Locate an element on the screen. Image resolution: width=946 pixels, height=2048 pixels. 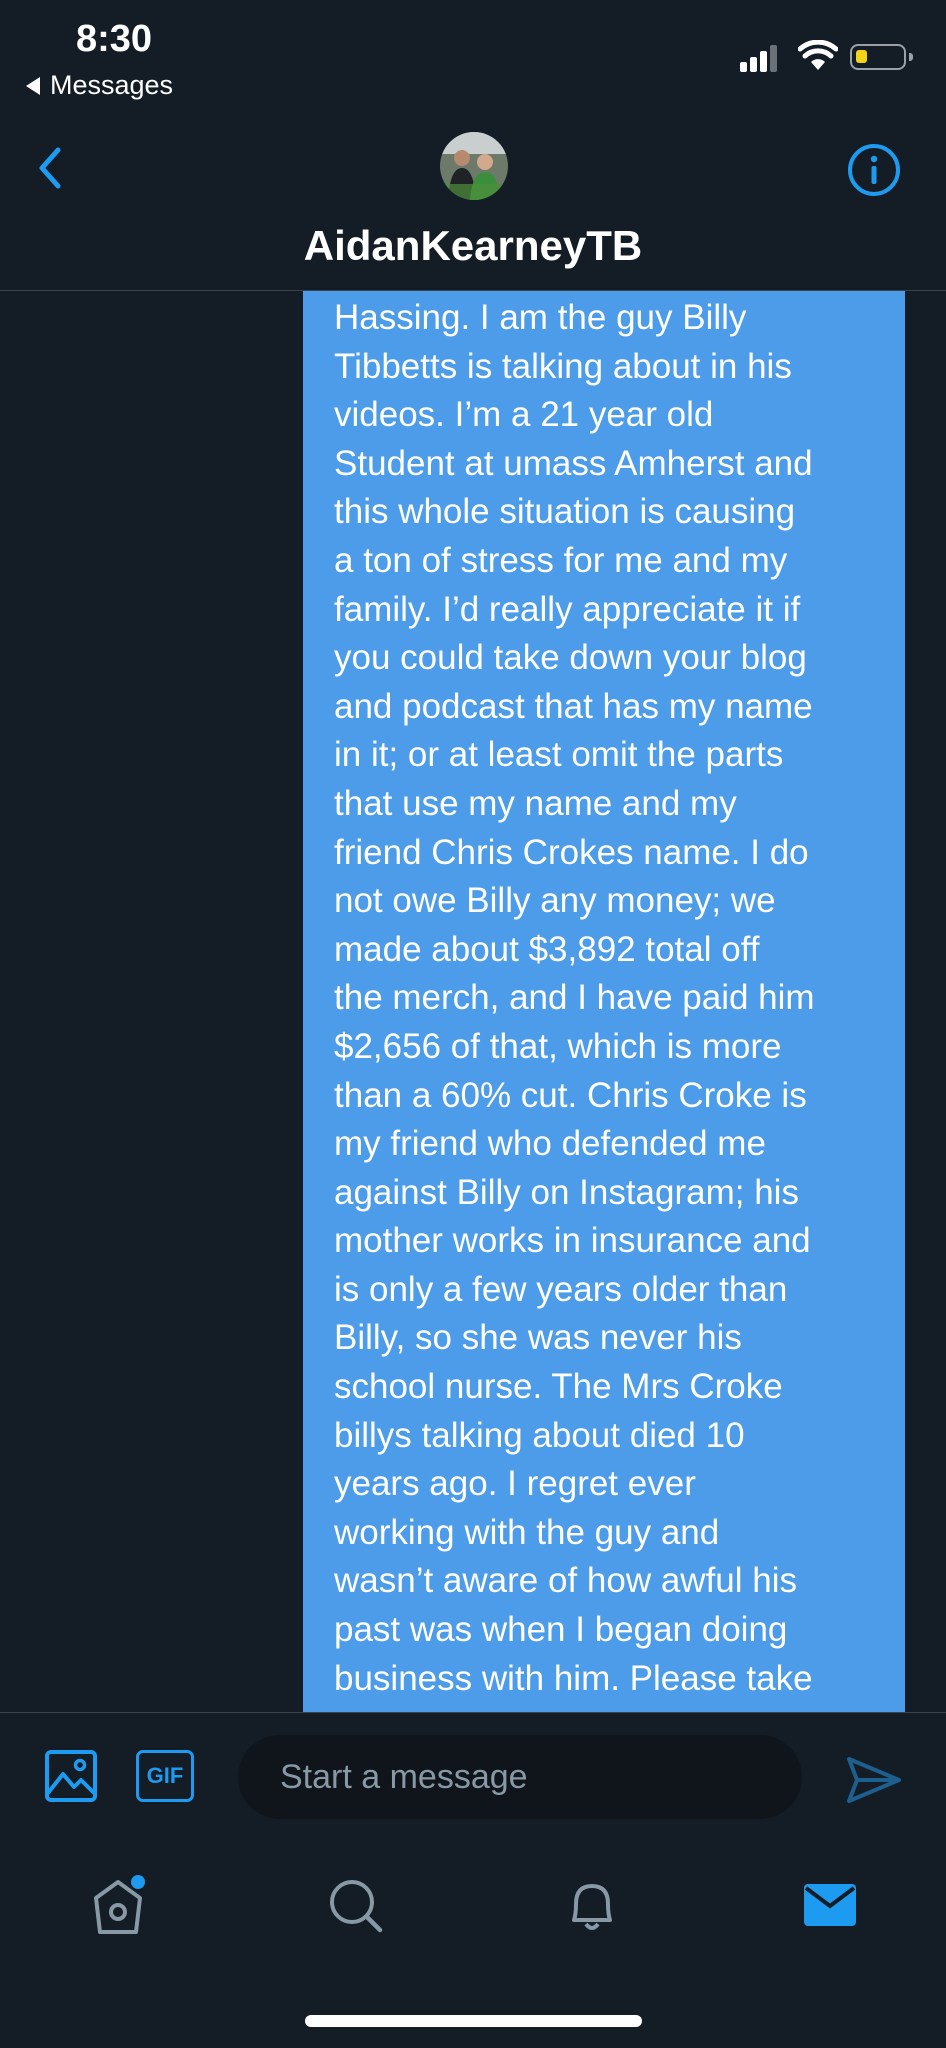
home-icon is located at coordinates (118, 1905).